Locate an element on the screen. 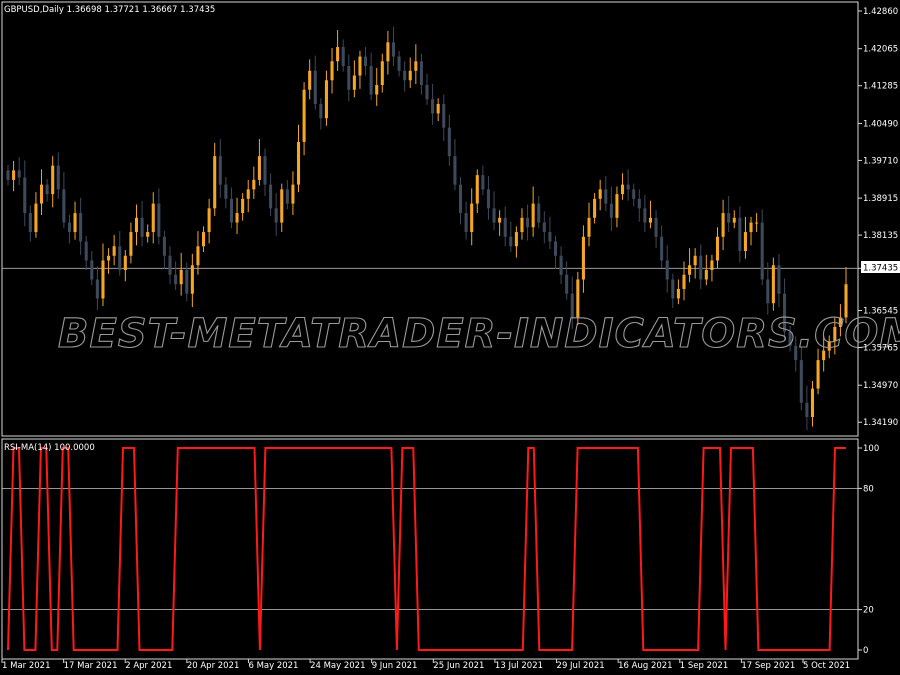  time-tick-label: 17 Mar 2021 is located at coordinates (91, 666).